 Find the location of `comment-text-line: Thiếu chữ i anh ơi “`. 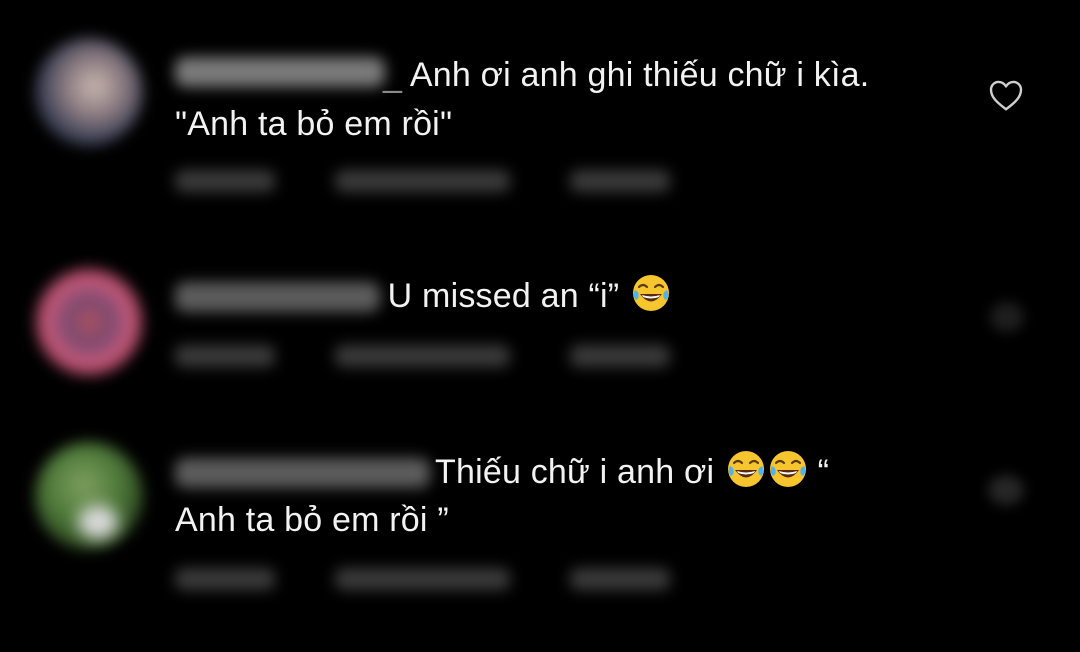

comment-text-line: Thiếu chữ i anh ơi “ is located at coordinates (627, 472).